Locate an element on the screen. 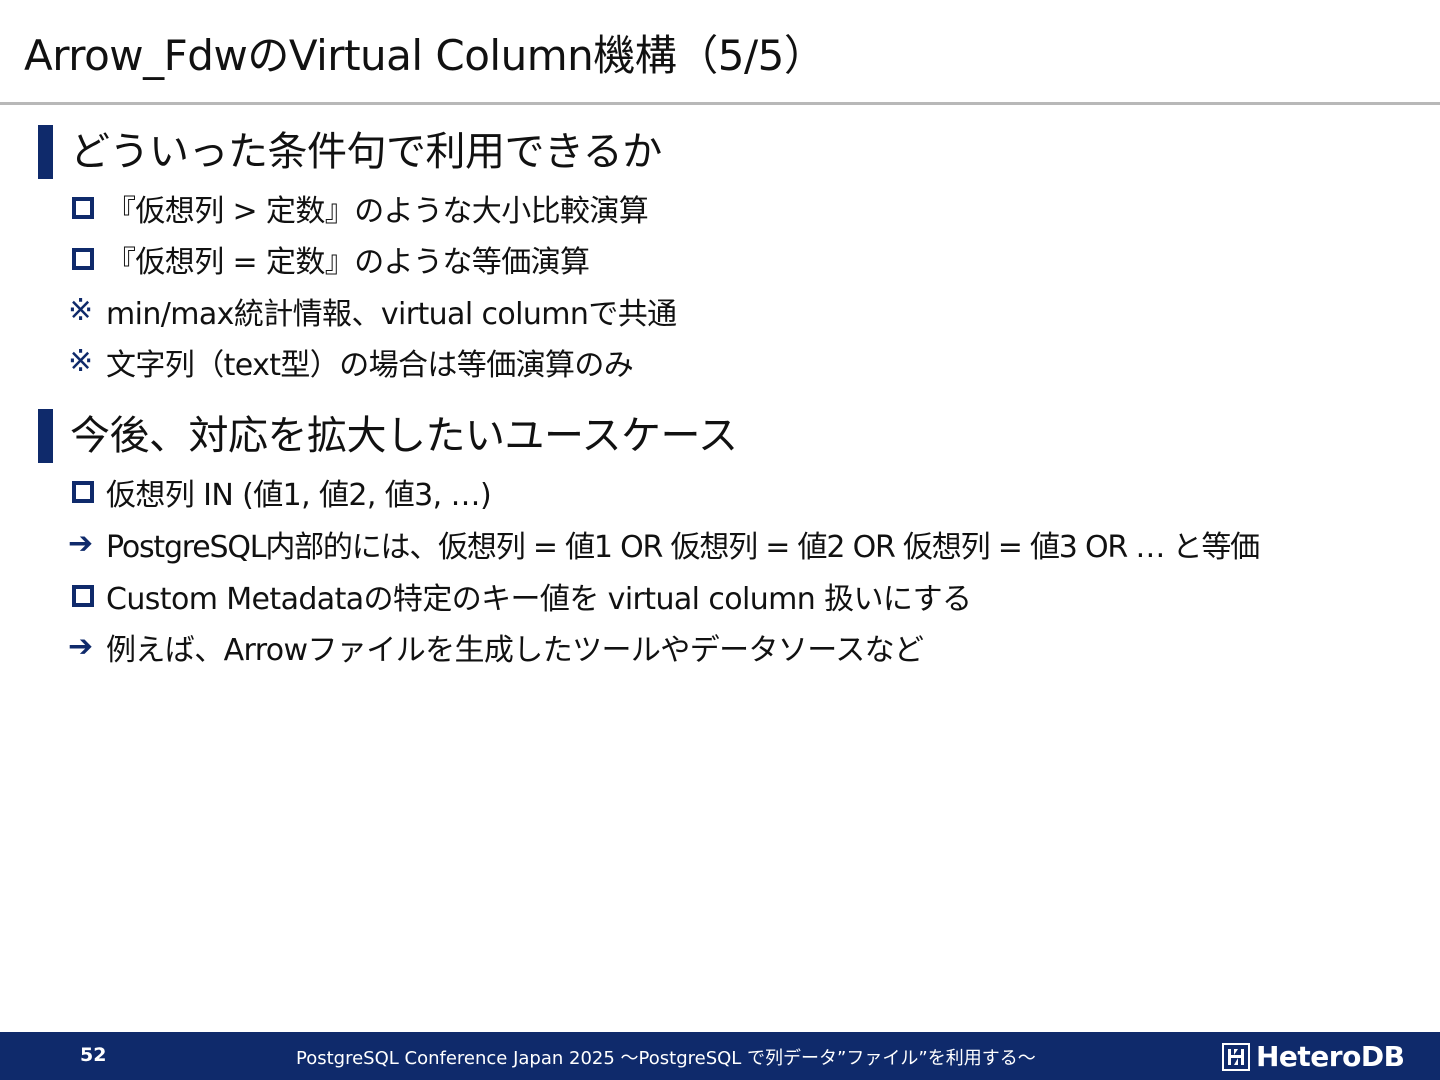  list-item: ※ 文字列（text型）の場合は等価演算のみ is located at coordinates (351, 362).